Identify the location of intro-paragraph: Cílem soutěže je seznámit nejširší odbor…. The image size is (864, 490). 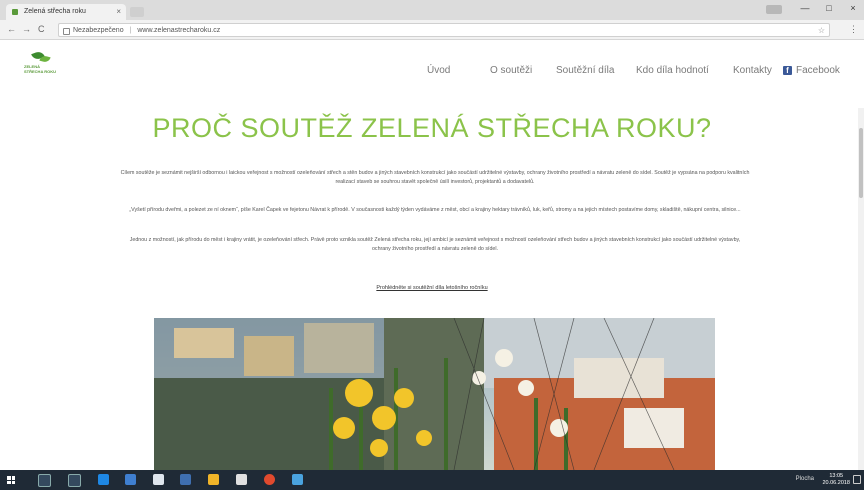
(435, 177).